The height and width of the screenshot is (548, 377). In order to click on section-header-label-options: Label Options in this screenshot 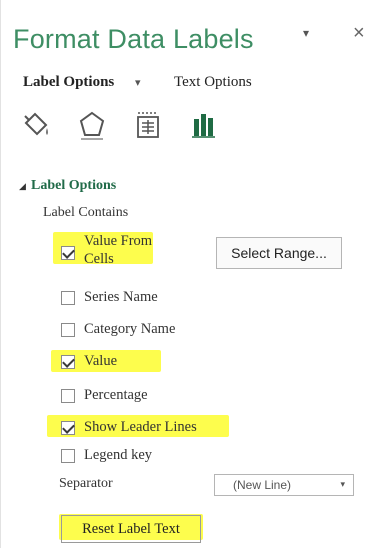, I will do `click(73, 186)`.